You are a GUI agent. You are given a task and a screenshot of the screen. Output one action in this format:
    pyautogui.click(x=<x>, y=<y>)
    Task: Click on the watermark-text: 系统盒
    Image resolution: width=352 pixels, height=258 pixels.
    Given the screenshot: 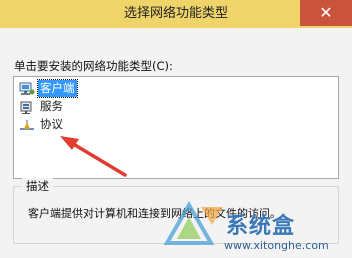 What is the action you would take?
    pyautogui.click(x=261, y=226)
    